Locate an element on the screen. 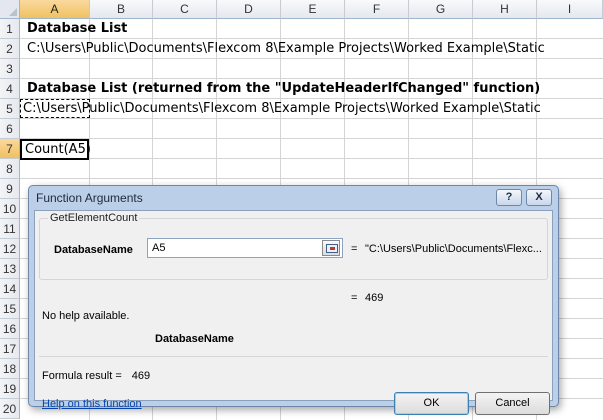 This screenshot has height=420, width=603. function-name: GetElementCount is located at coordinates (94, 218).